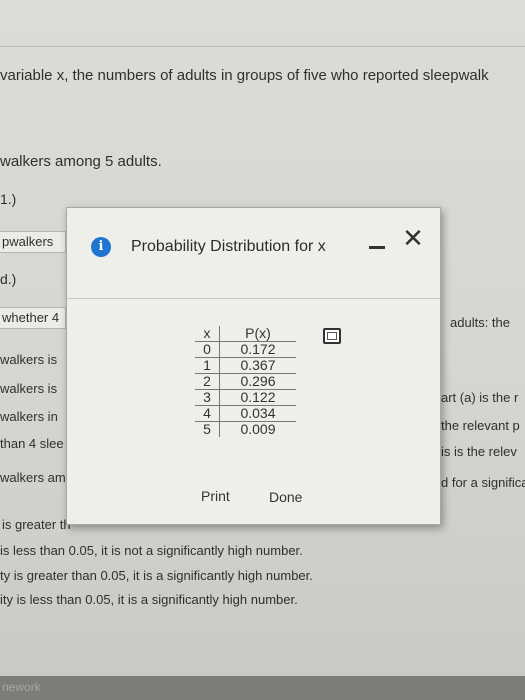  I want to click on answer-button-label: whether 4, so click(31, 317).